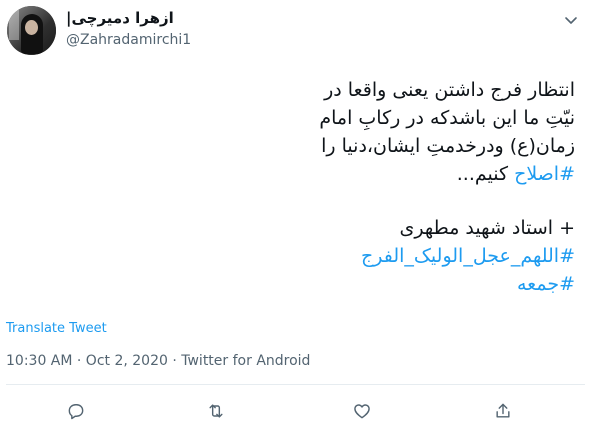  I want to click on divider, so click(295, 384).